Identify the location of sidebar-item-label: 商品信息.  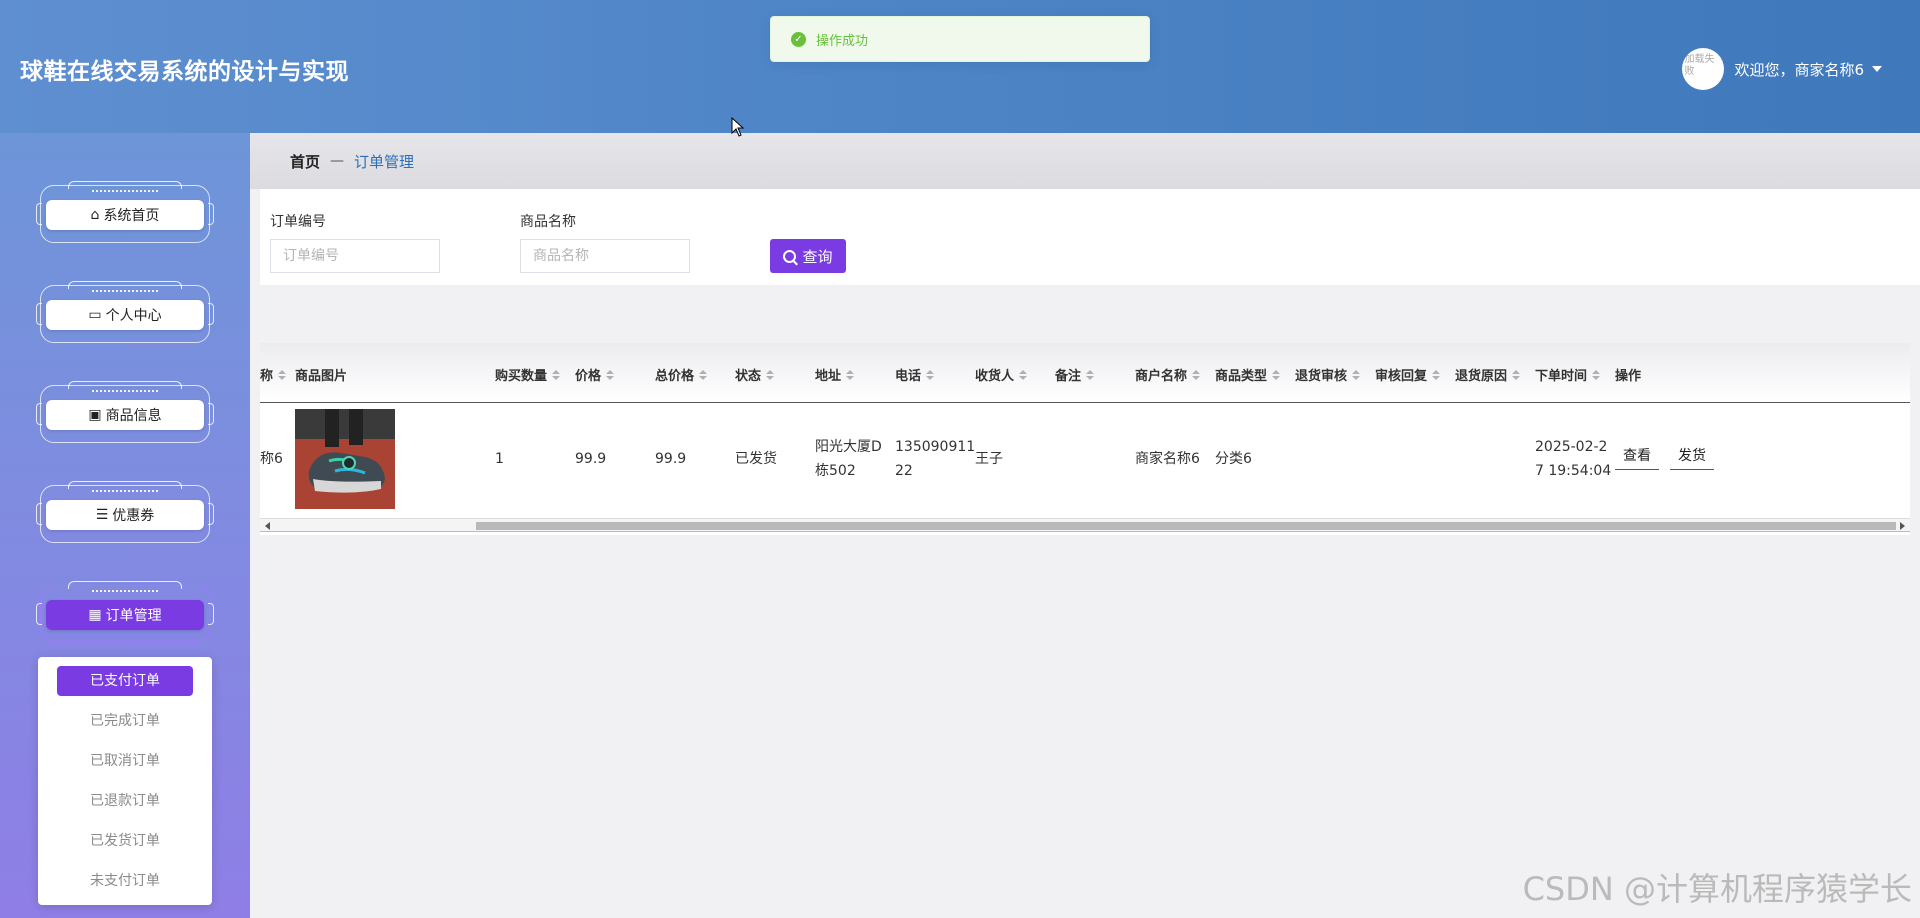
(133, 416).